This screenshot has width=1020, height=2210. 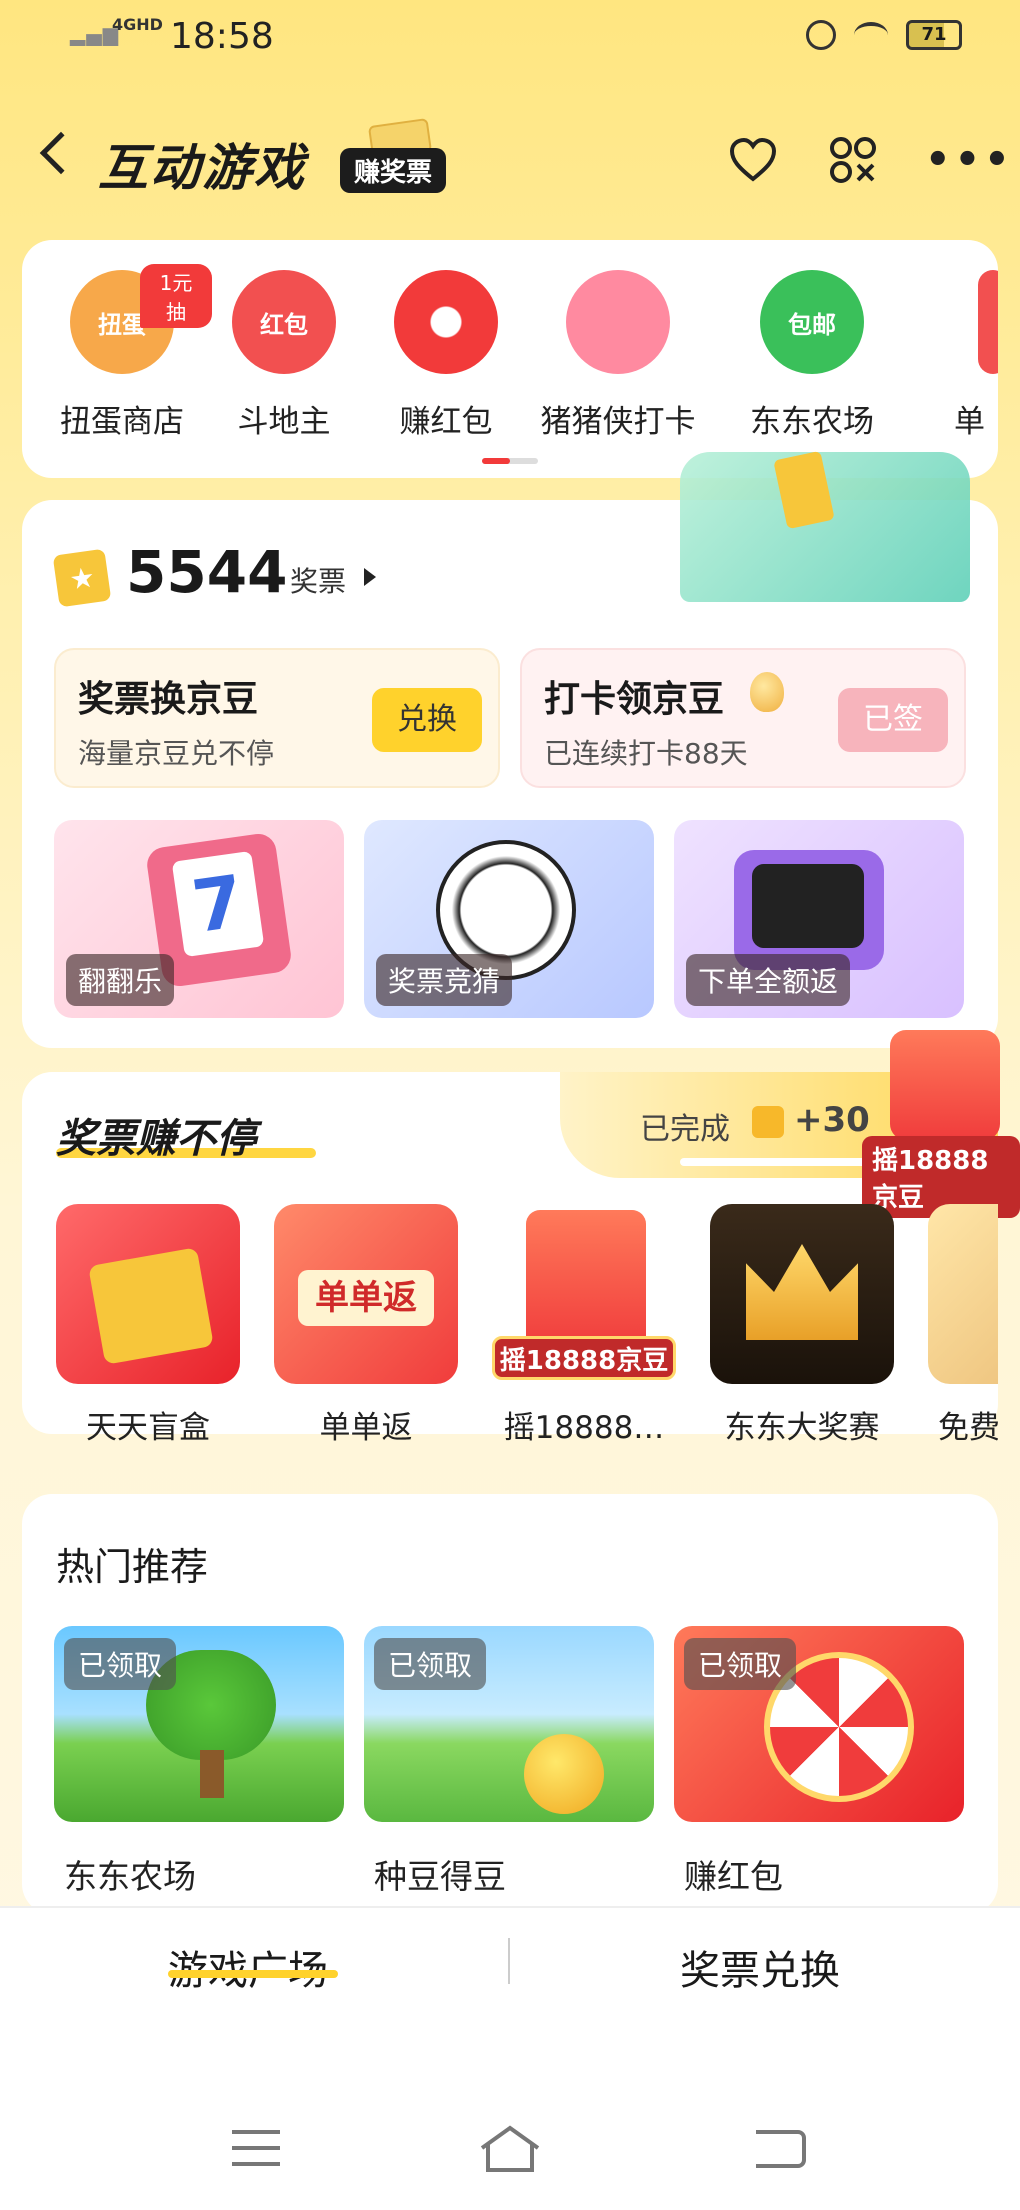 I want to click on battery-icon: 71, so click(x=934, y=35).